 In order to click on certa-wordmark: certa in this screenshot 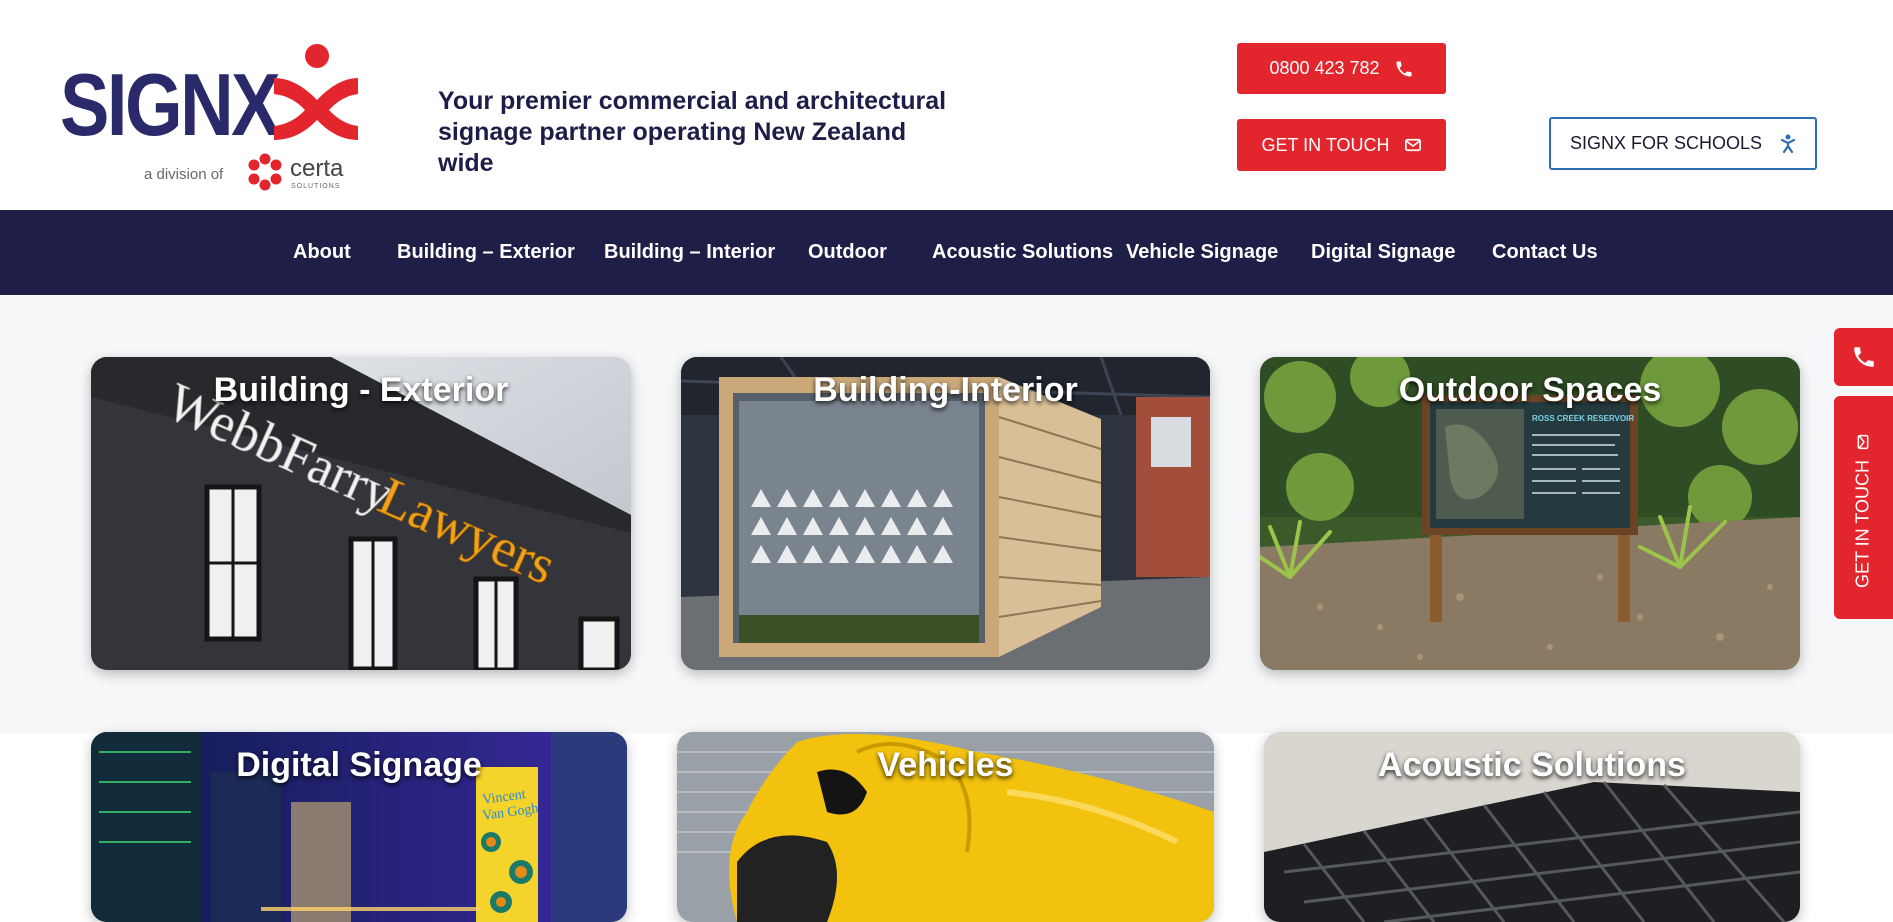, I will do `click(317, 168)`.